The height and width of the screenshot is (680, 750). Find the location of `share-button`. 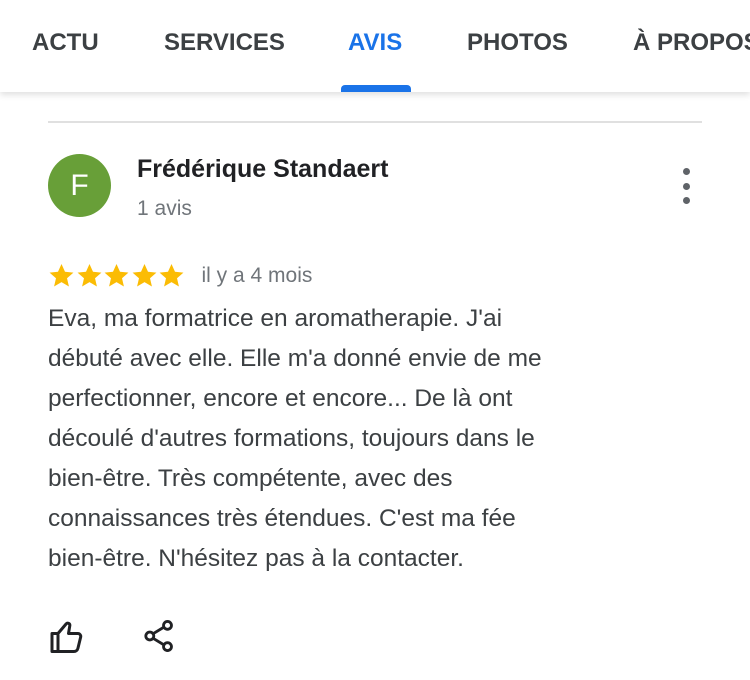

share-button is located at coordinates (159, 636).